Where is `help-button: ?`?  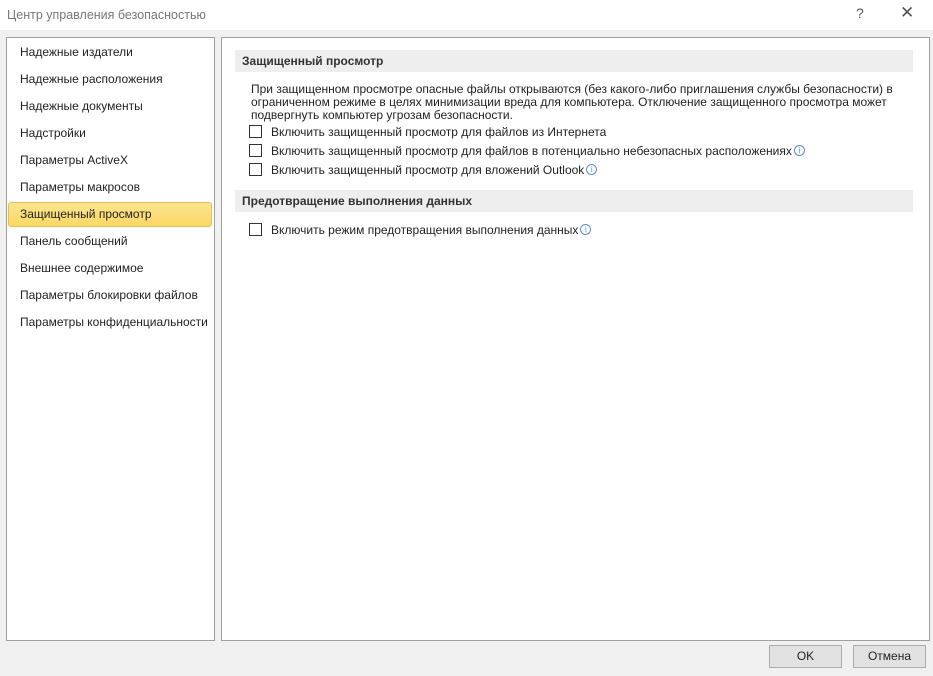
help-button: ? is located at coordinates (860, 13).